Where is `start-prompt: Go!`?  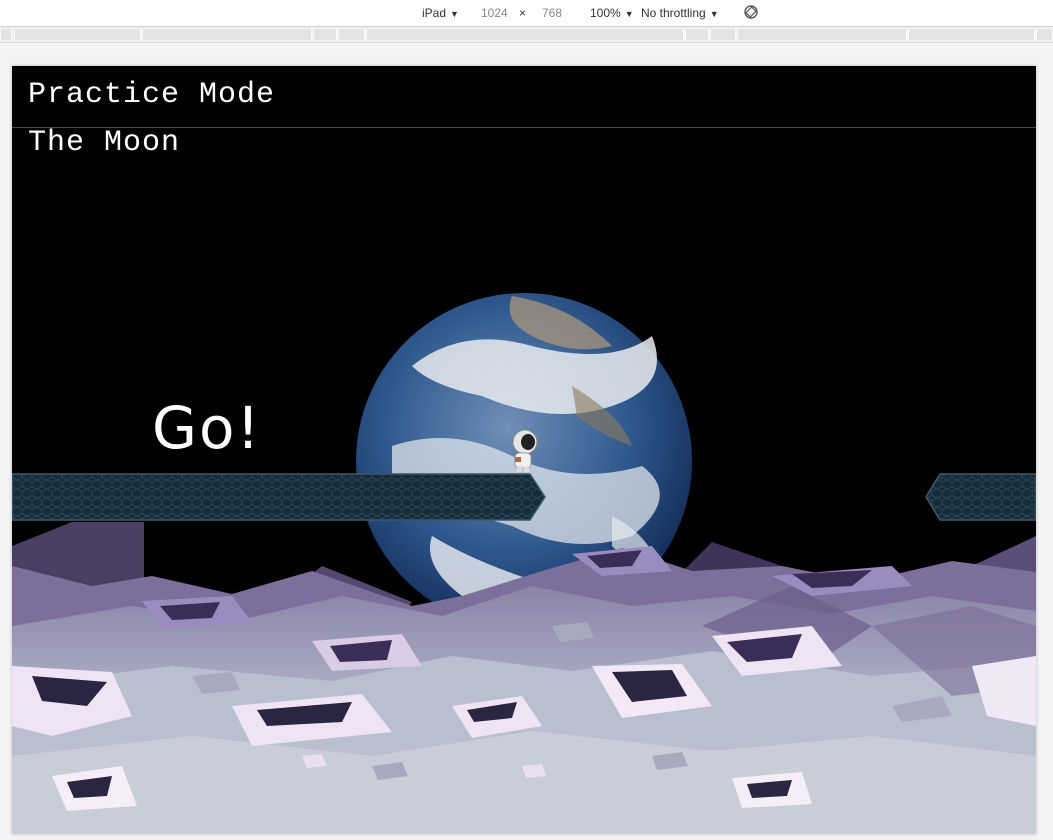
start-prompt: Go! is located at coordinates (207, 428).